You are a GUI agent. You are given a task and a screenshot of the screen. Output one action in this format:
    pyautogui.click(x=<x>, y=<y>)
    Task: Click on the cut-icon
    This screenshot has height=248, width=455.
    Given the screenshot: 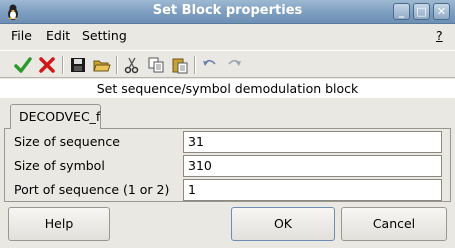 What is the action you would take?
    pyautogui.click(x=132, y=65)
    